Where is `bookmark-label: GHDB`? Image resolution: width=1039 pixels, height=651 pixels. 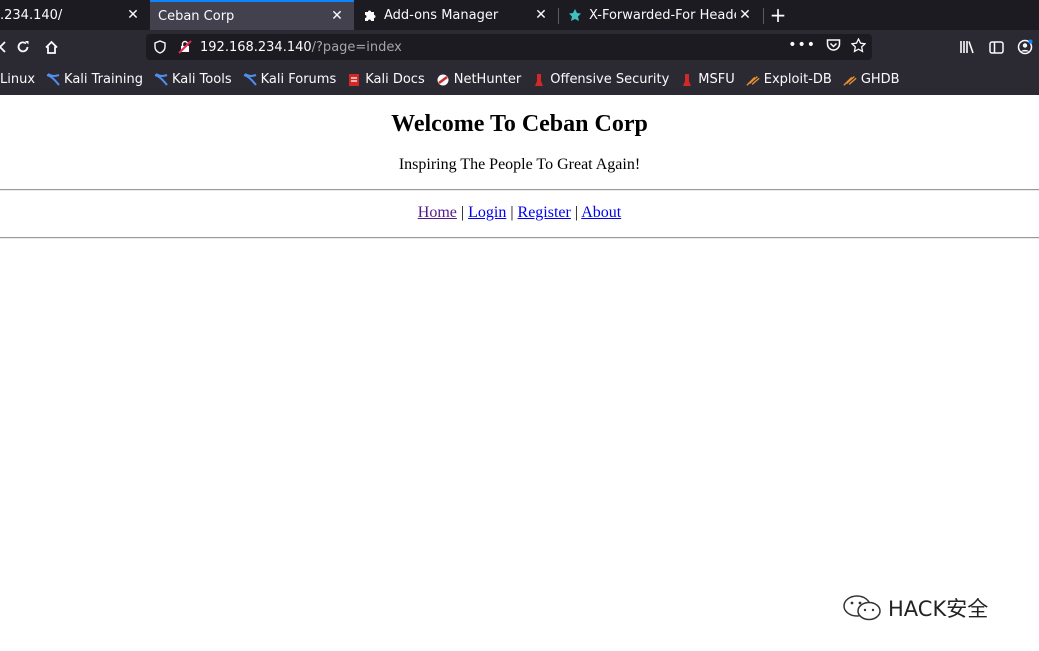
bookmark-label: GHDB is located at coordinates (880, 79).